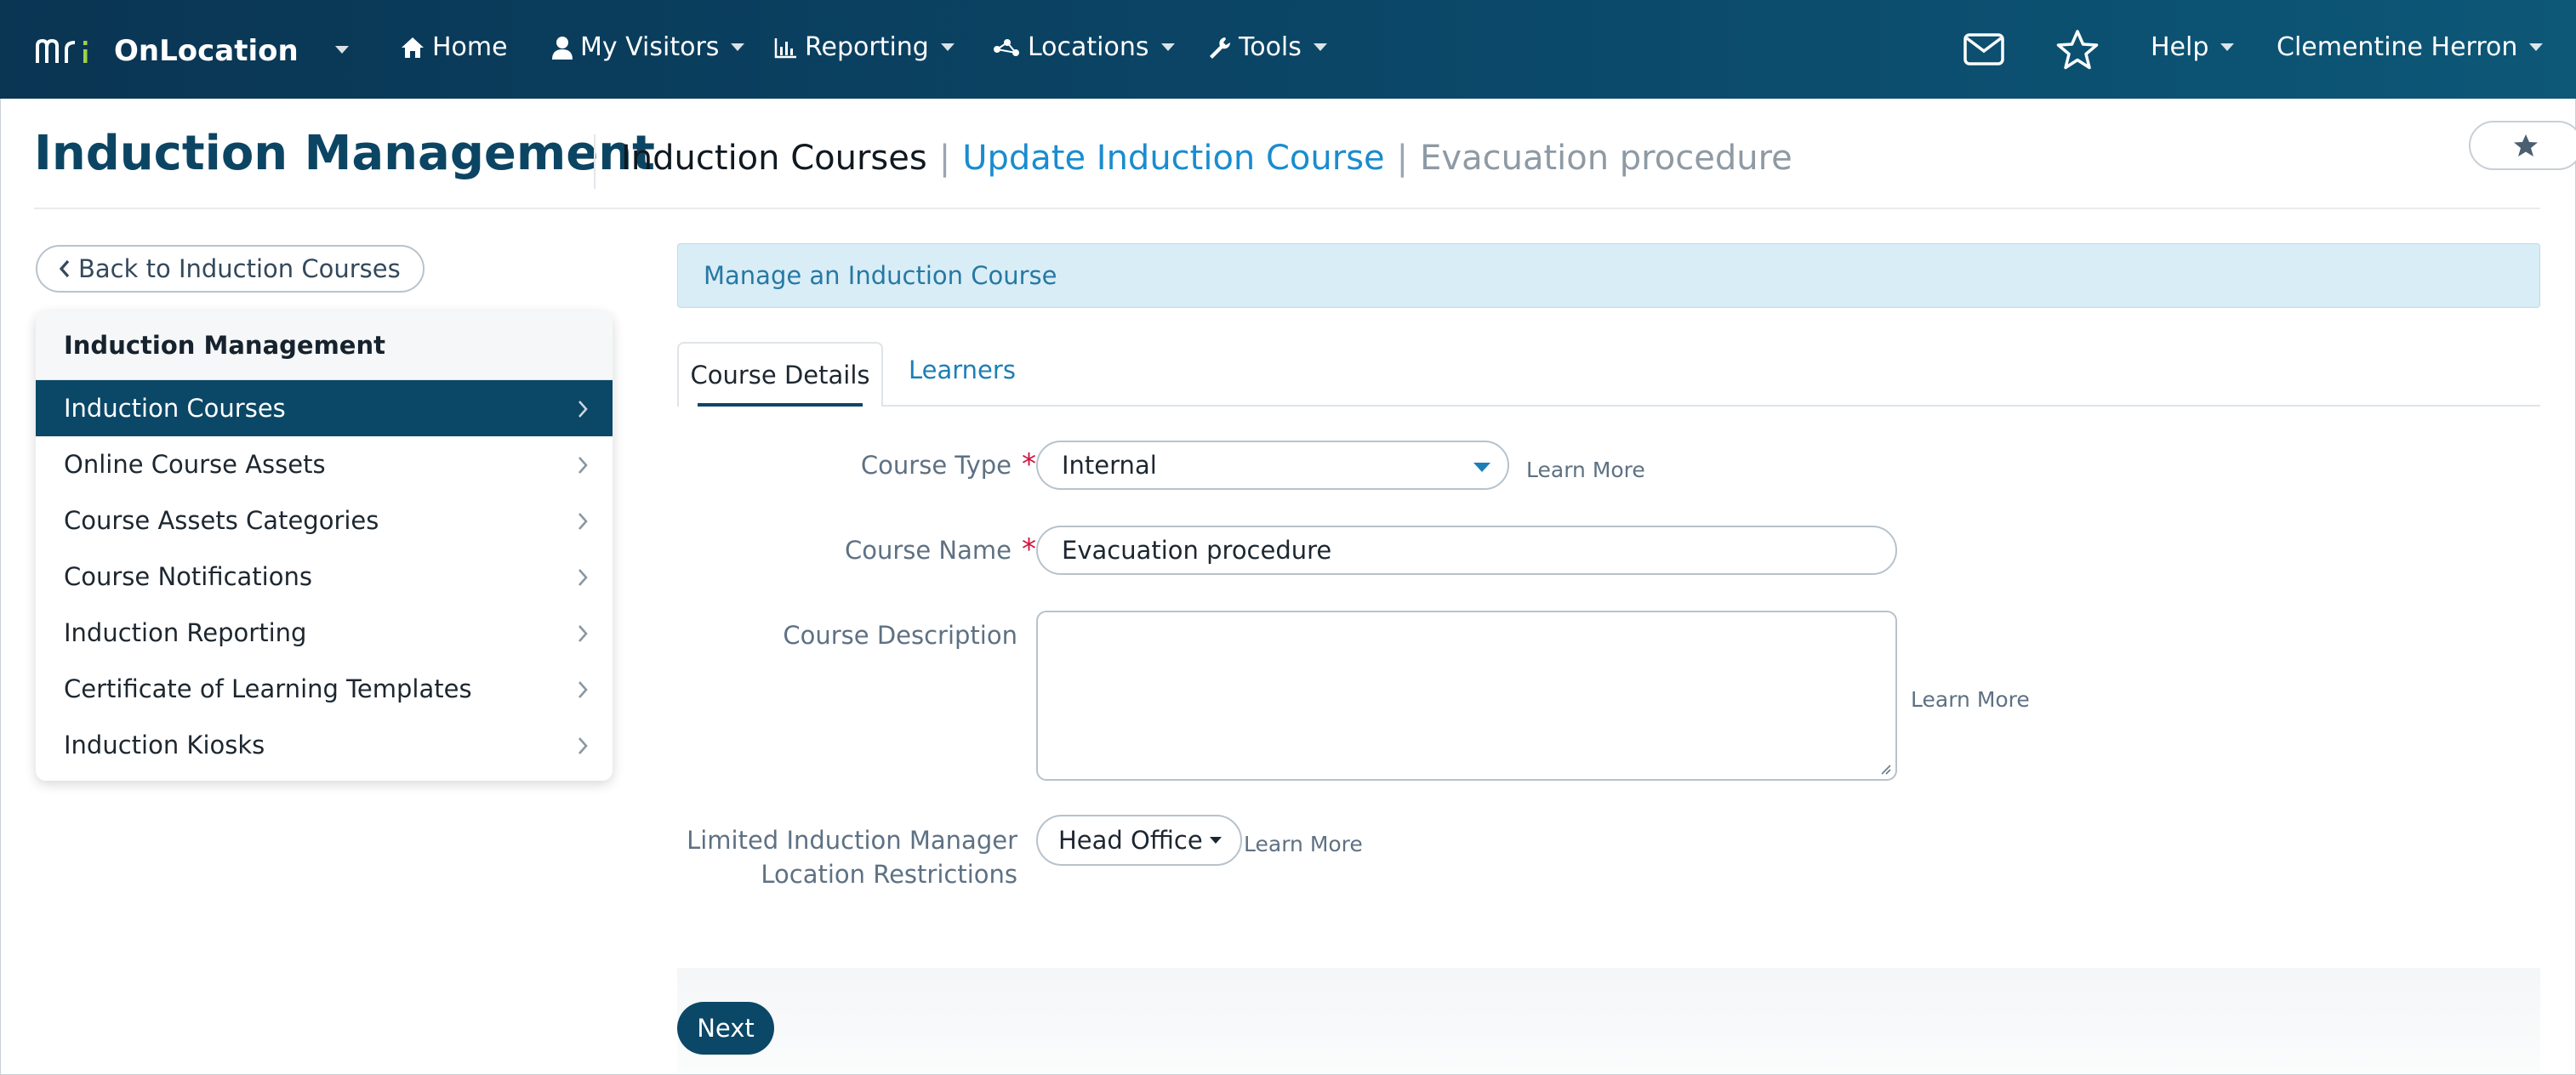 This screenshot has width=2576, height=1075. I want to click on sidebar-item-label: Induction Courses, so click(175, 408).